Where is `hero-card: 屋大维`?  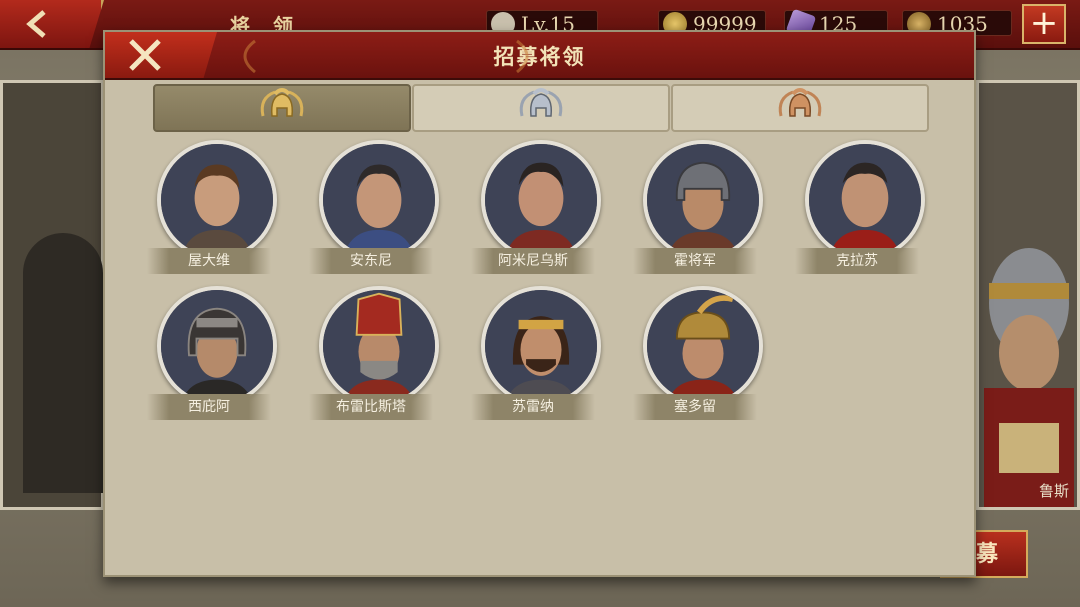
hero-card: 屋大维 is located at coordinates (217, 210).